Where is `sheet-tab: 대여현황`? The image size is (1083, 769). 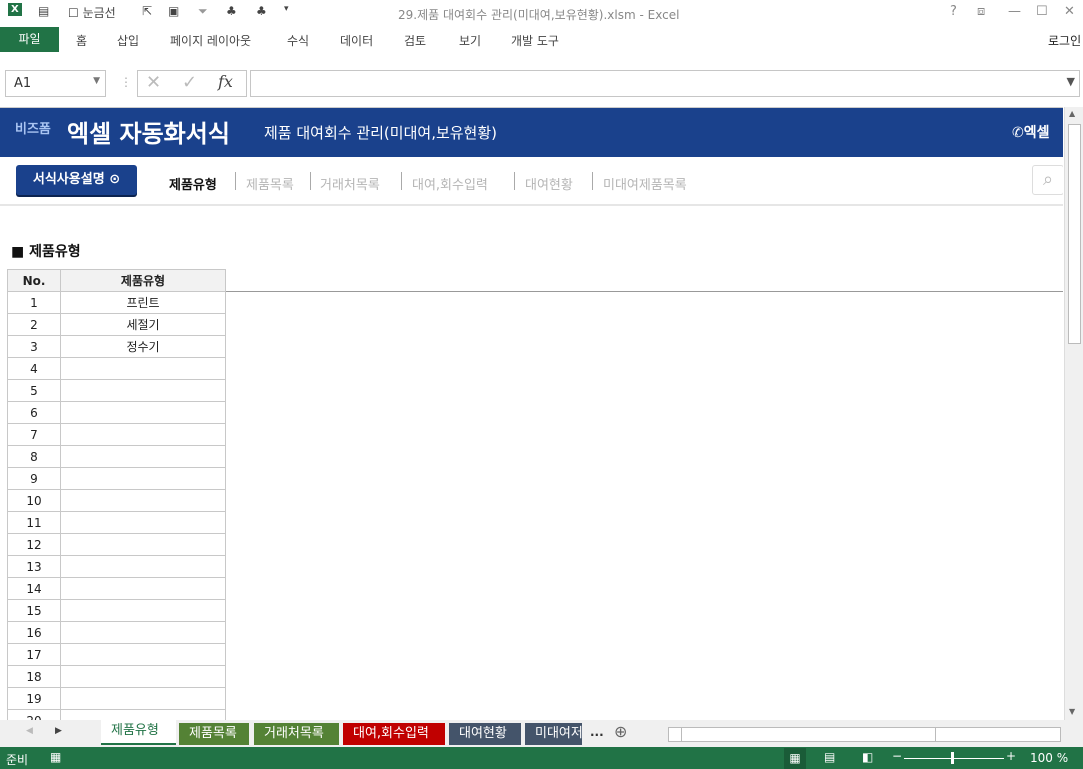 sheet-tab: 대여현황 is located at coordinates (485, 734).